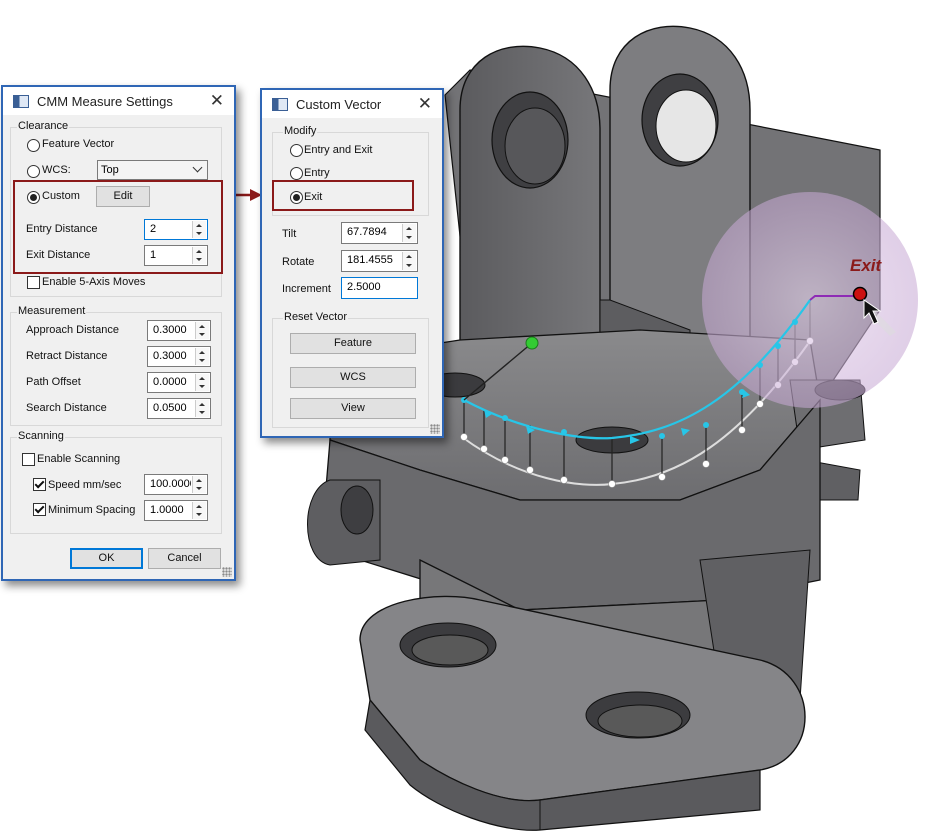  Describe the element at coordinates (296, 173) in the screenshot. I see `entry-radio` at that location.